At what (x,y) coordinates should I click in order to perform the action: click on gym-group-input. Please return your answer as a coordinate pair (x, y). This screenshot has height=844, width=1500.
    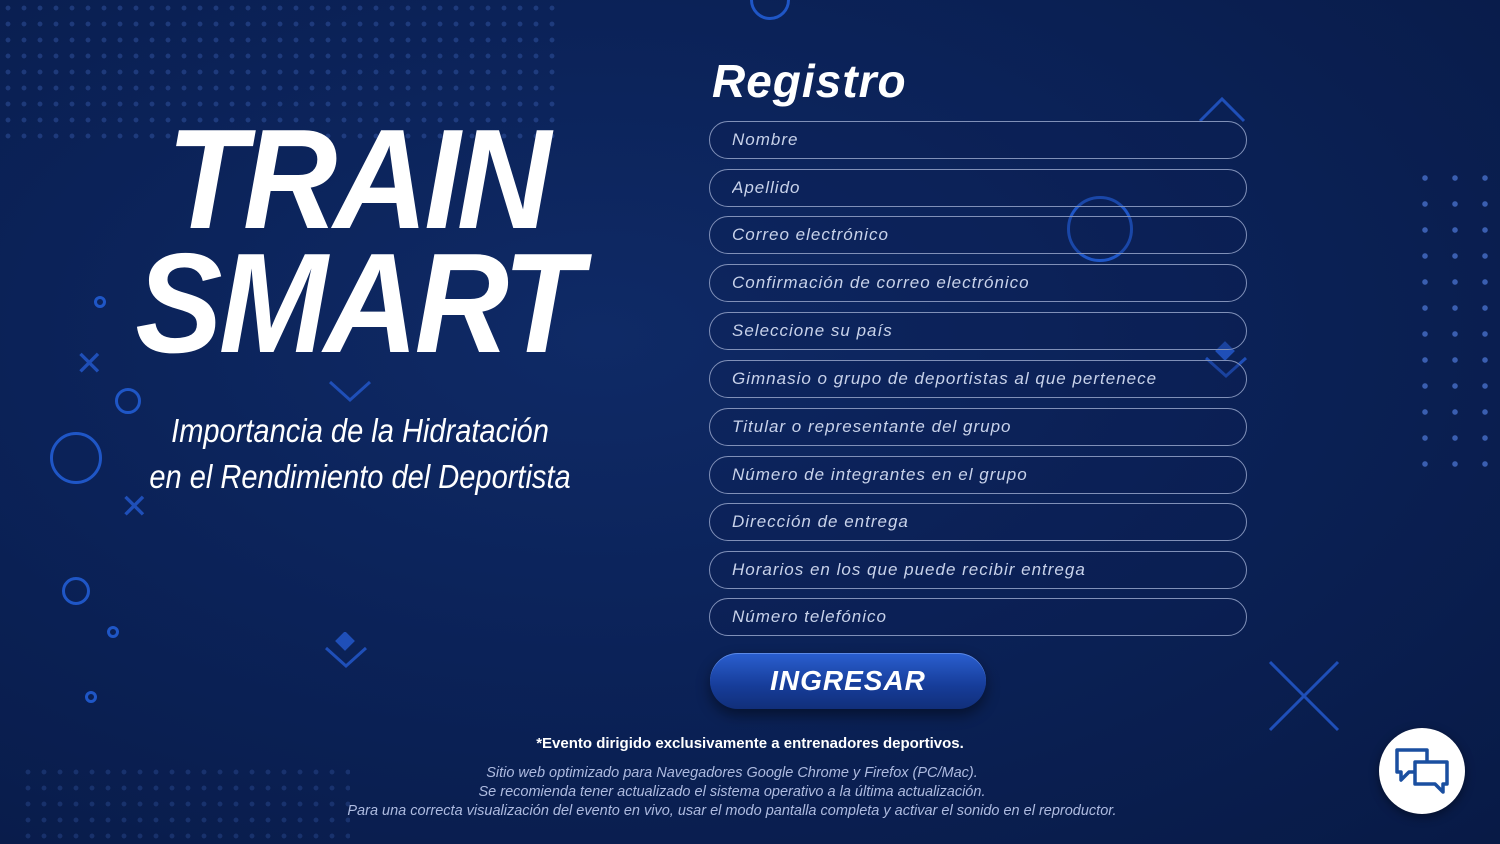
    Looking at the image, I should click on (978, 379).